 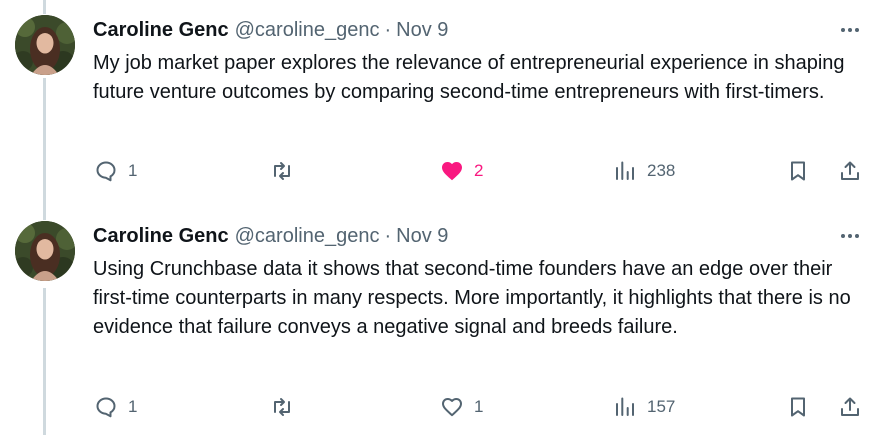 I want to click on tweet-actions: 1 2 238, so click(x=444, y=171).